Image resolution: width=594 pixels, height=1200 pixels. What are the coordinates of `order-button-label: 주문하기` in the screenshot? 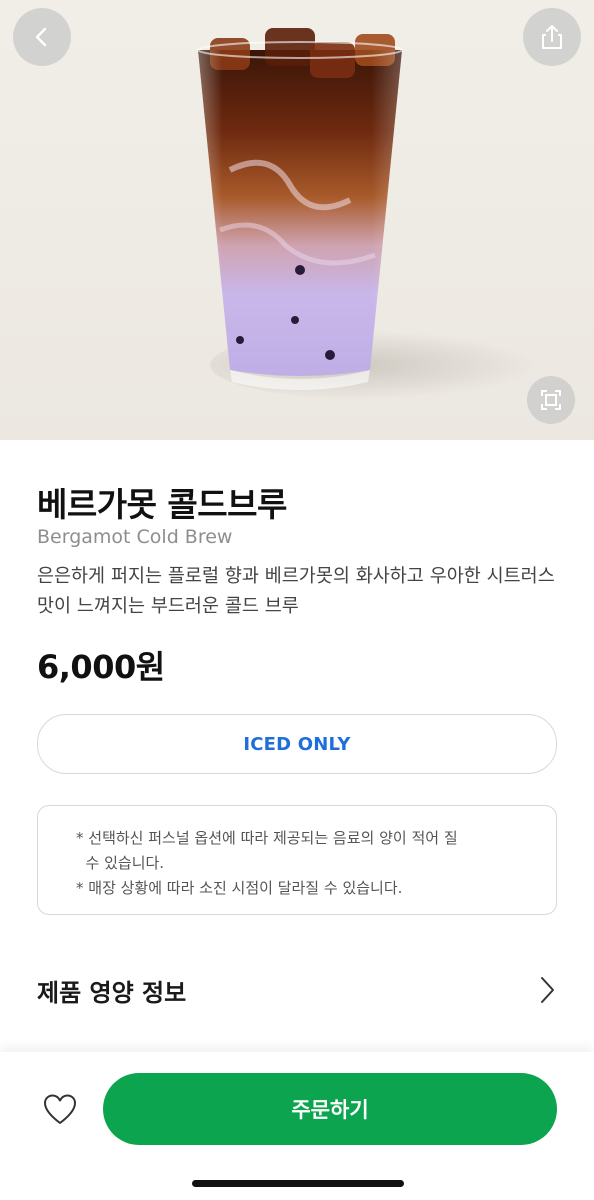 It's located at (330, 1110).